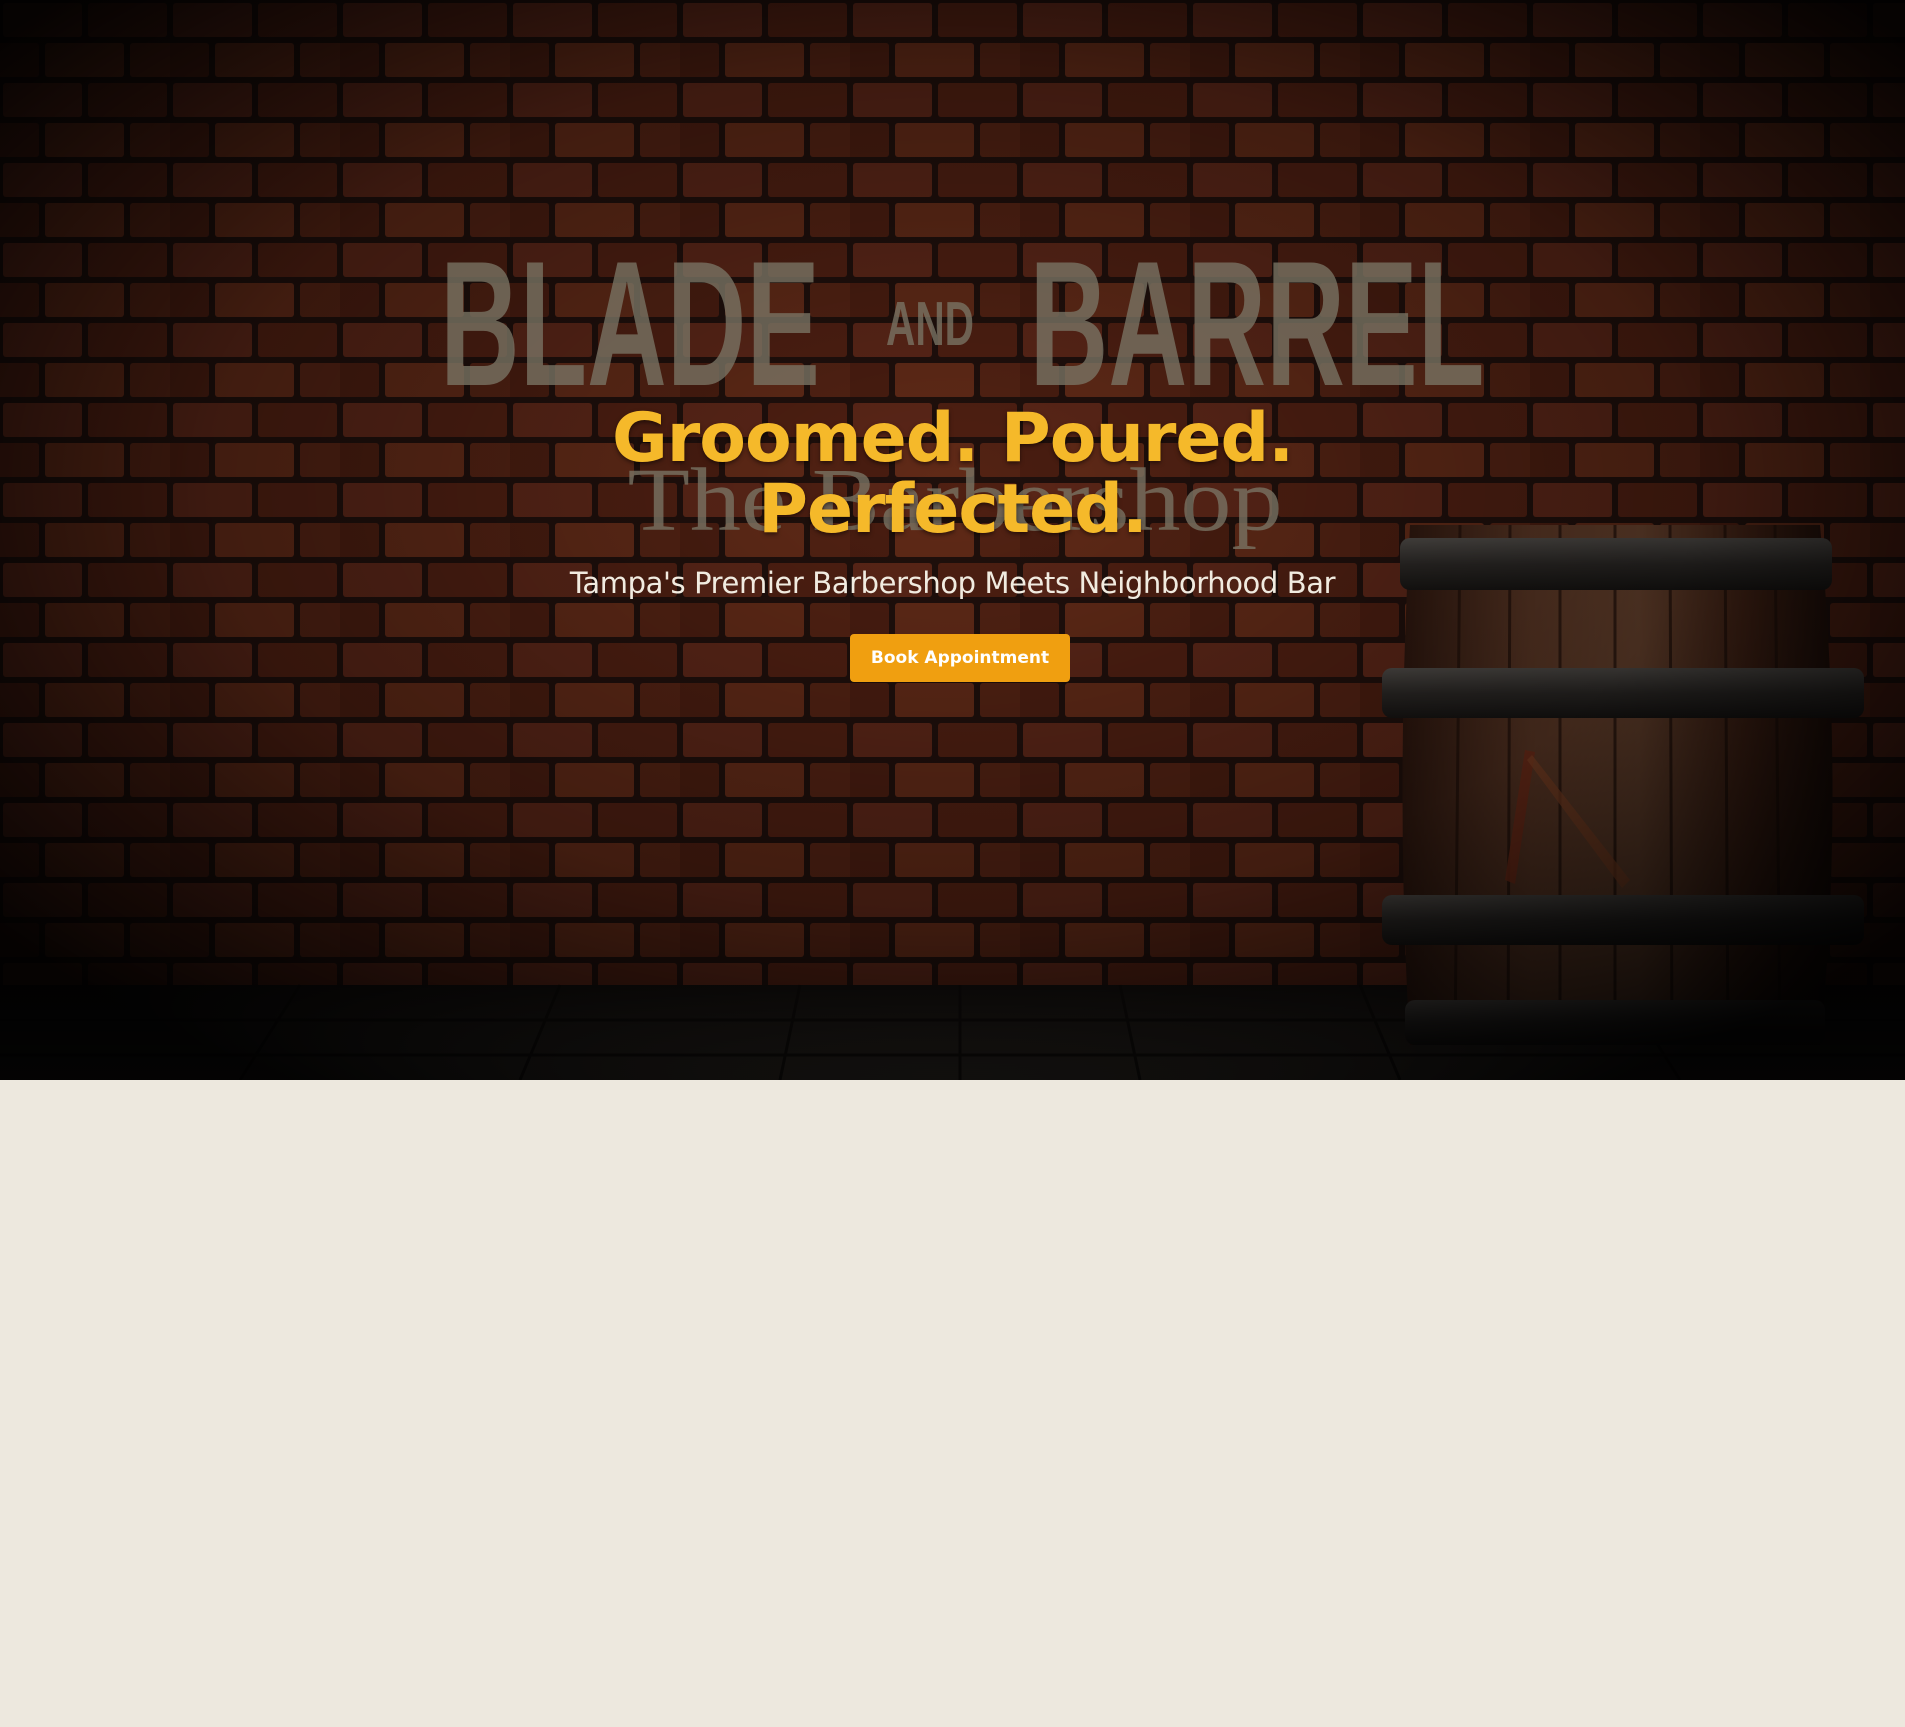 This screenshot has width=1905, height=1727. Describe the element at coordinates (960, 658) in the screenshot. I see `book-appointment-button: Book Appointment` at that location.